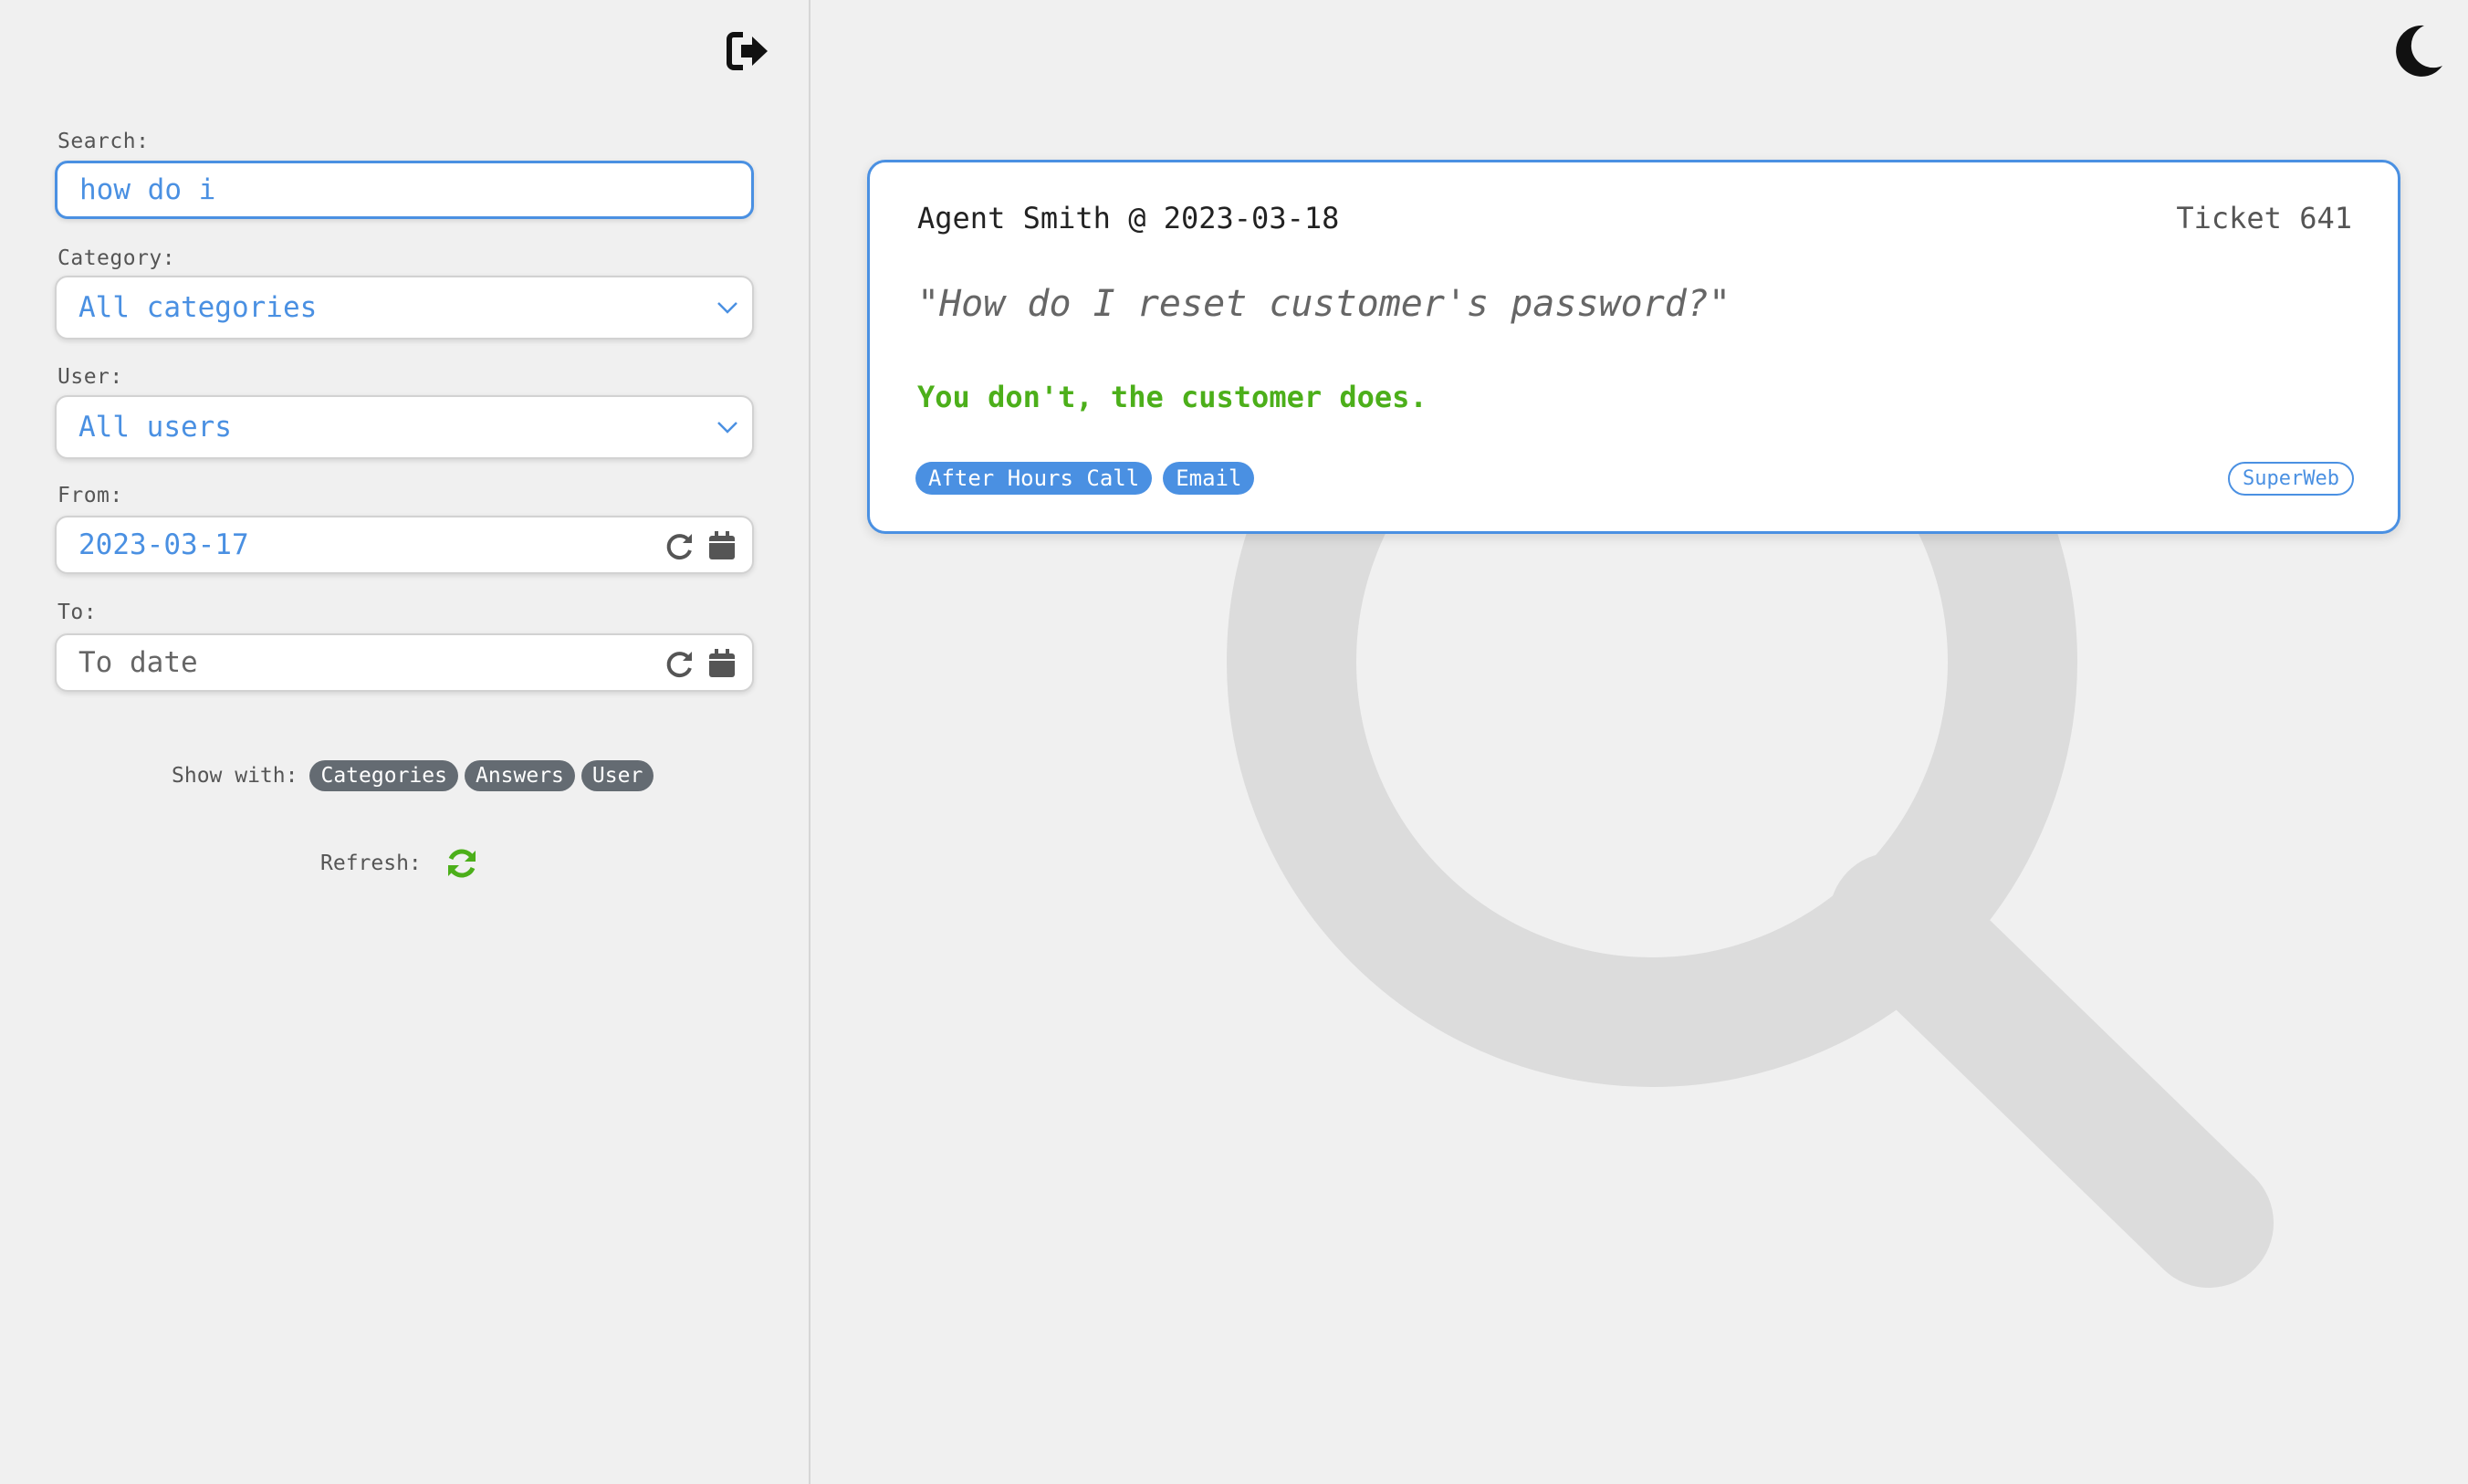 The image size is (2468, 1484). What do you see at coordinates (163, 544) in the screenshot?
I see `from-date-value: 2023-03-17` at bounding box center [163, 544].